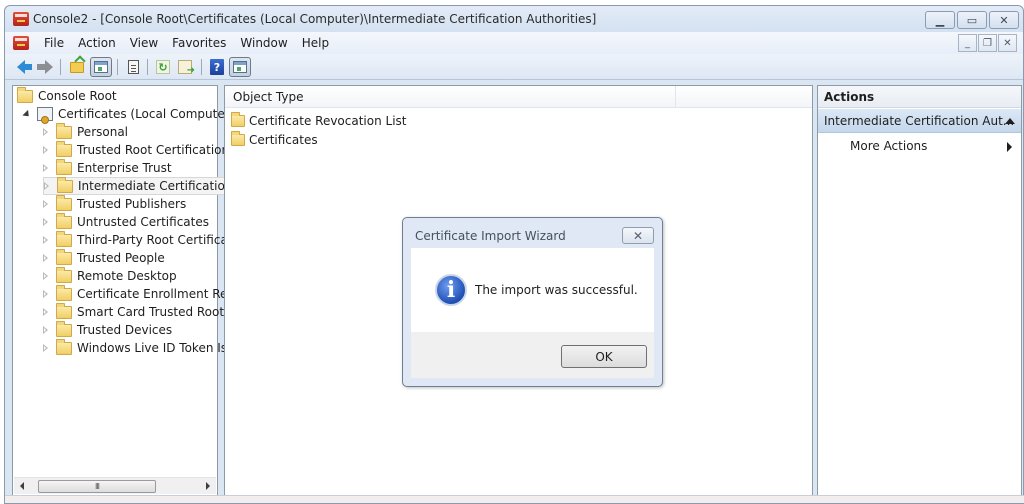 This screenshot has width=1024, height=504. I want to click on help-button: ?, so click(217, 67).